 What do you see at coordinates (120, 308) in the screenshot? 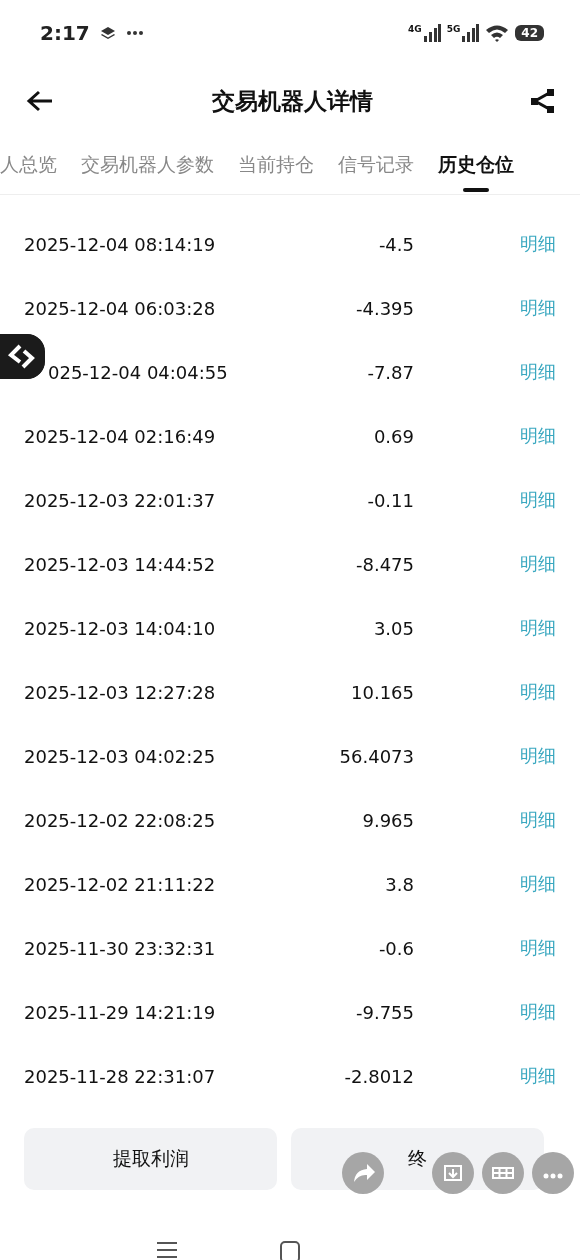
I see `position-time: 2025-12-04 06:03:28` at bounding box center [120, 308].